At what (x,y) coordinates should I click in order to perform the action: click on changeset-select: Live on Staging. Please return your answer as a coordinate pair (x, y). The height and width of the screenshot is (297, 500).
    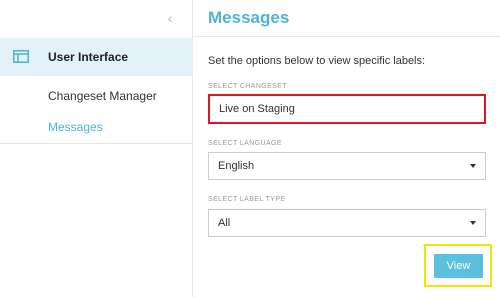
    Looking at the image, I should click on (347, 109).